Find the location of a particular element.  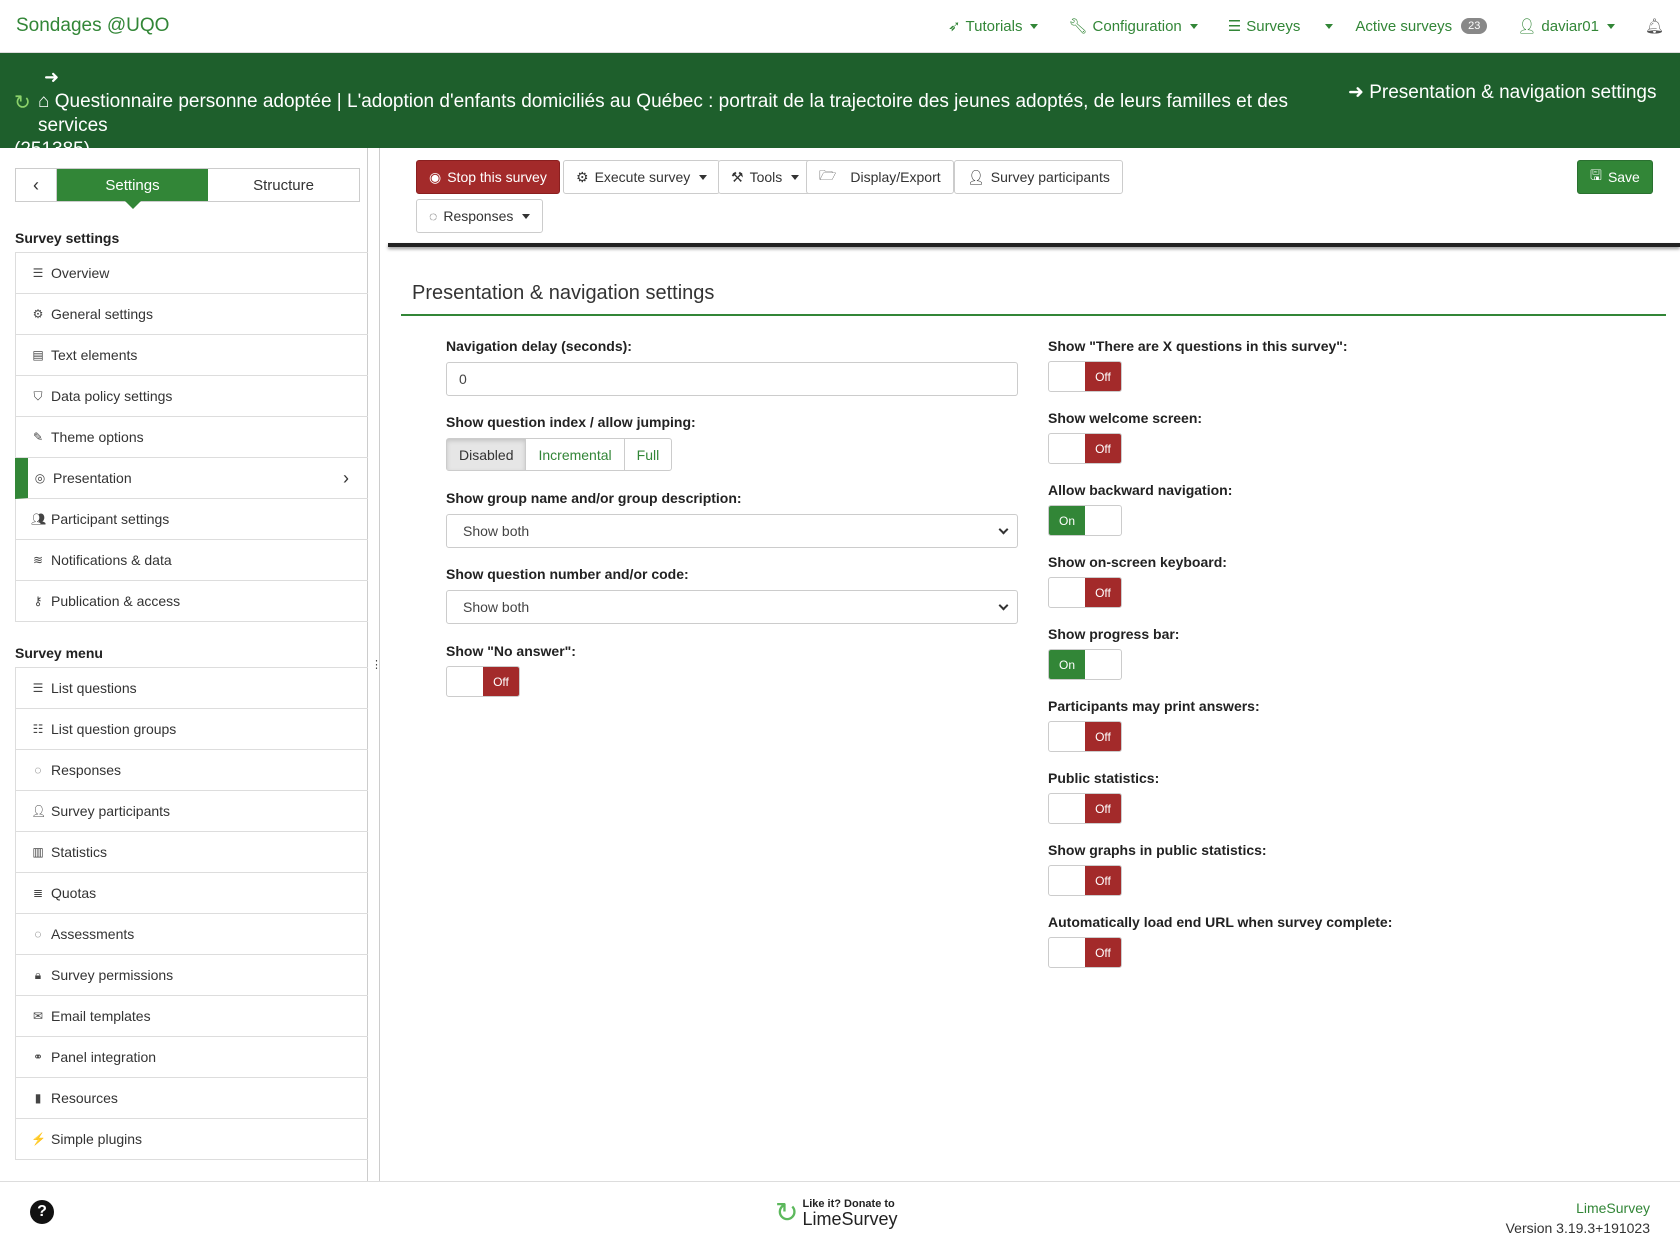

user-icon: 👤︎ is located at coordinates (39, 811).